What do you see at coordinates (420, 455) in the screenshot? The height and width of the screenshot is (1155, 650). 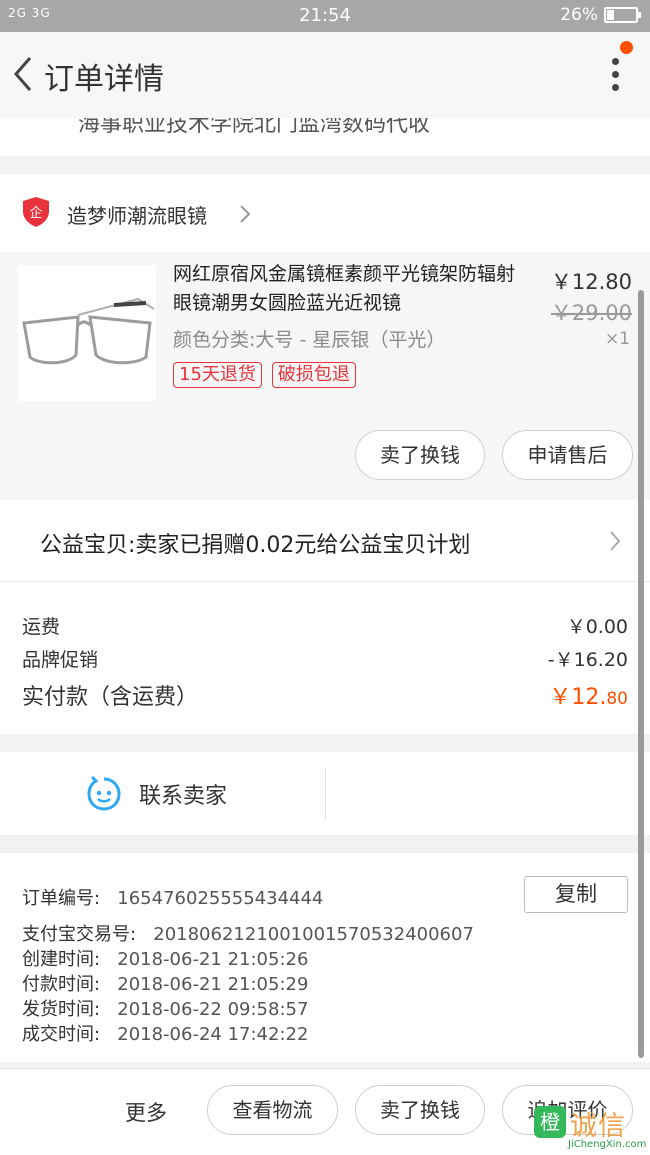 I see `resell-button: 卖了换钱` at bounding box center [420, 455].